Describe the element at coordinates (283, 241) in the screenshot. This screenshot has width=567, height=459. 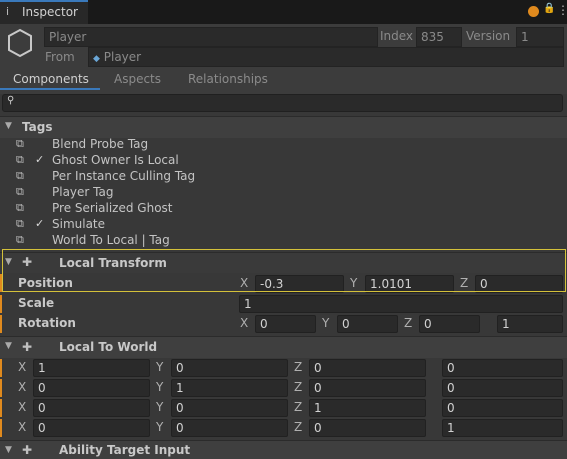
I see `tag-row: ⧉ World To Local | Tag` at that location.